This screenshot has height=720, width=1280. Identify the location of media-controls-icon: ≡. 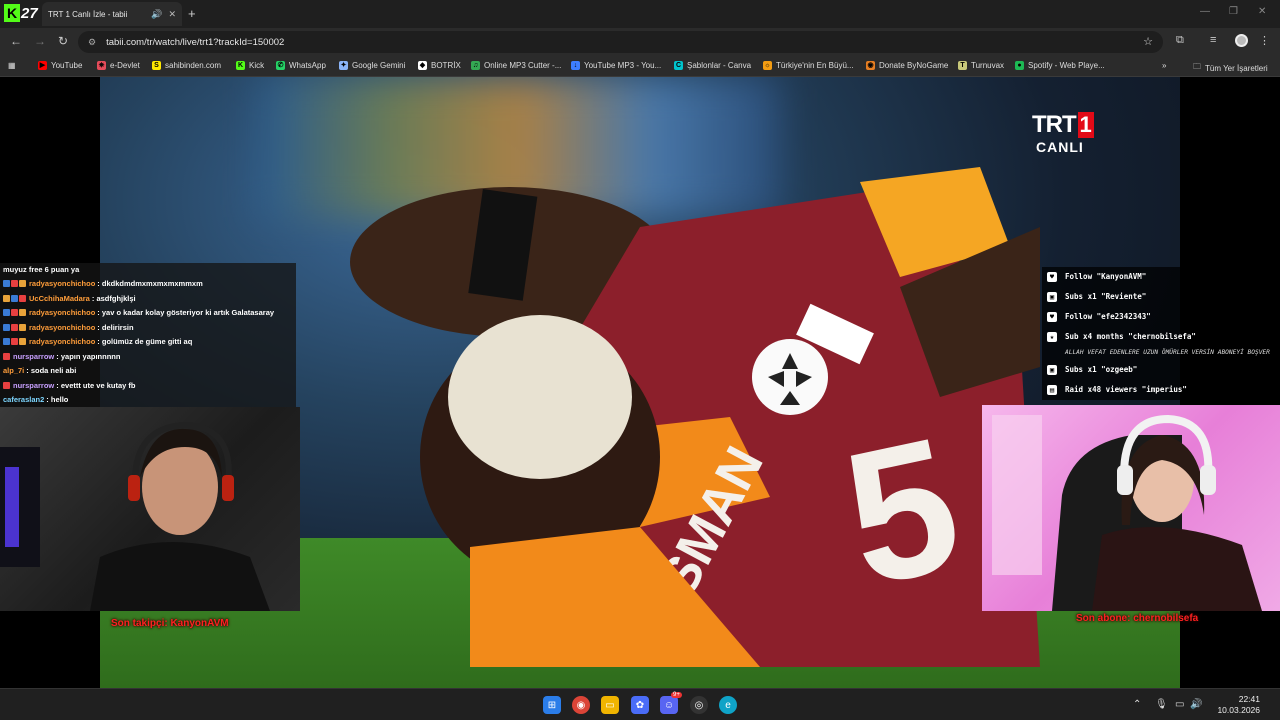
(1213, 40).